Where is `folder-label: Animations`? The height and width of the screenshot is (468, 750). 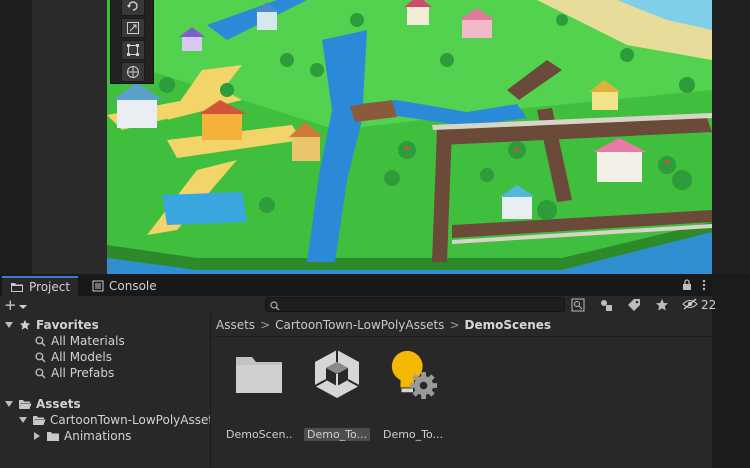 folder-label: Animations is located at coordinates (98, 436).